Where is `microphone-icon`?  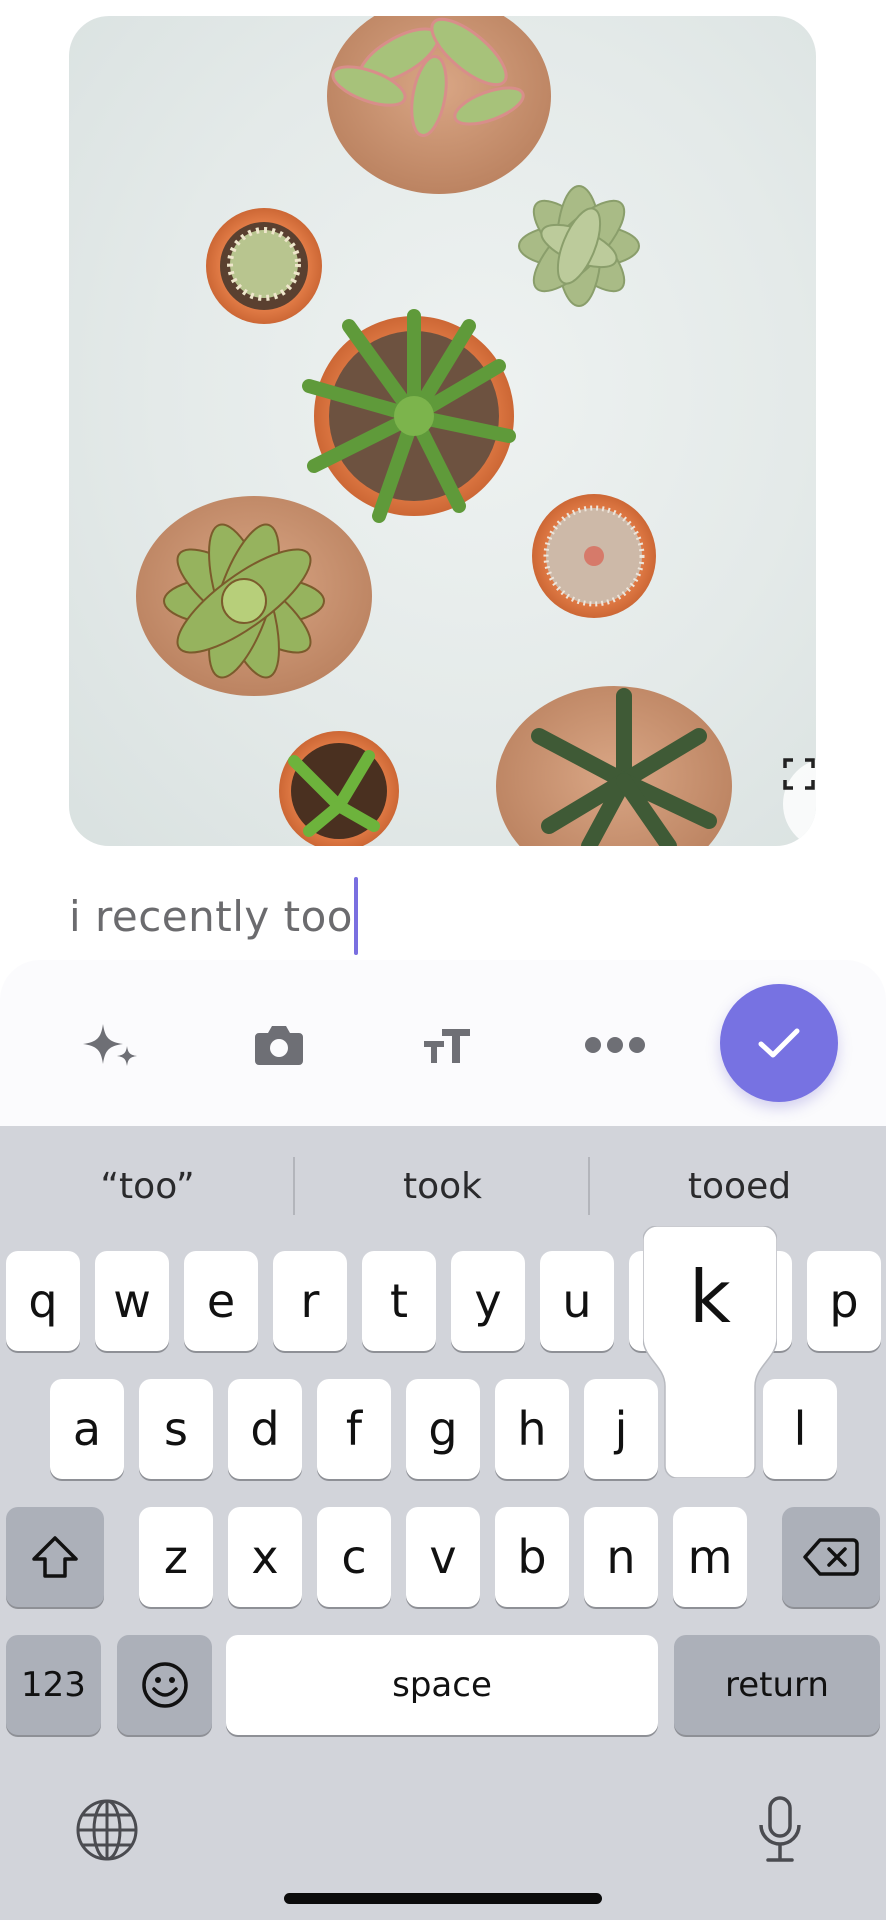 microphone-icon is located at coordinates (780, 1829).